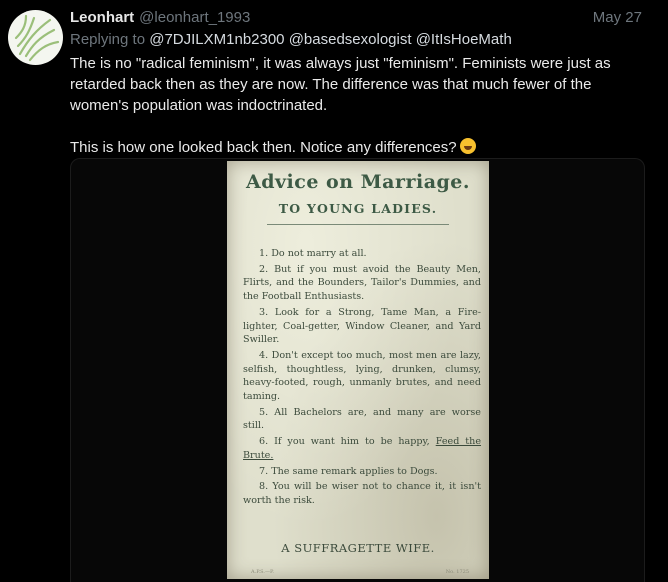 The height and width of the screenshot is (582, 668). I want to click on list-item: 1. Do not marry at all., so click(313, 253).